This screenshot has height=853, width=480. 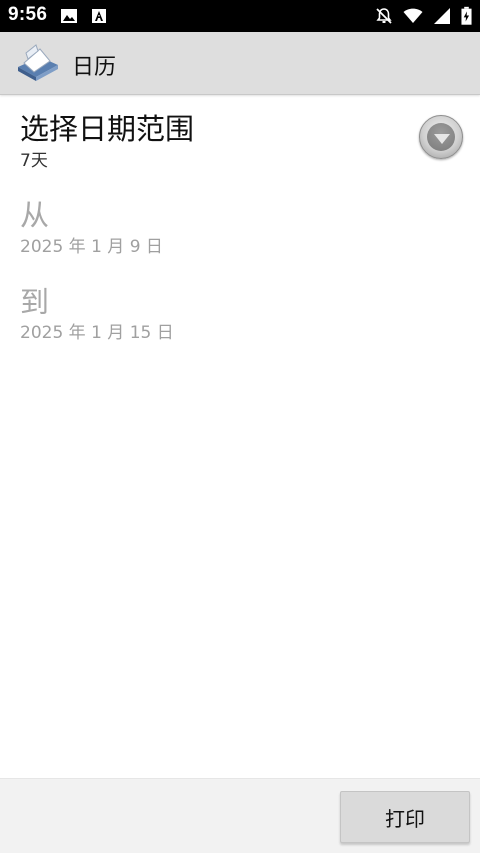 What do you see at coordinates (99, 16) in the screenshot?
I see `a-app-icon` at bounding box center [99, 16].